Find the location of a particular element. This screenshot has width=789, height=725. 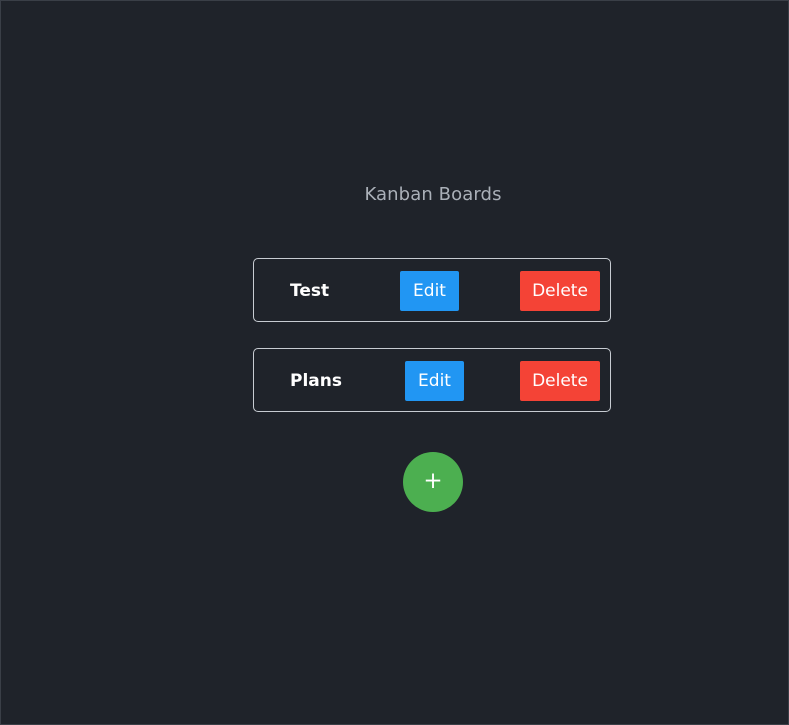

add-board-button: + is located at coordinates (433, 482).